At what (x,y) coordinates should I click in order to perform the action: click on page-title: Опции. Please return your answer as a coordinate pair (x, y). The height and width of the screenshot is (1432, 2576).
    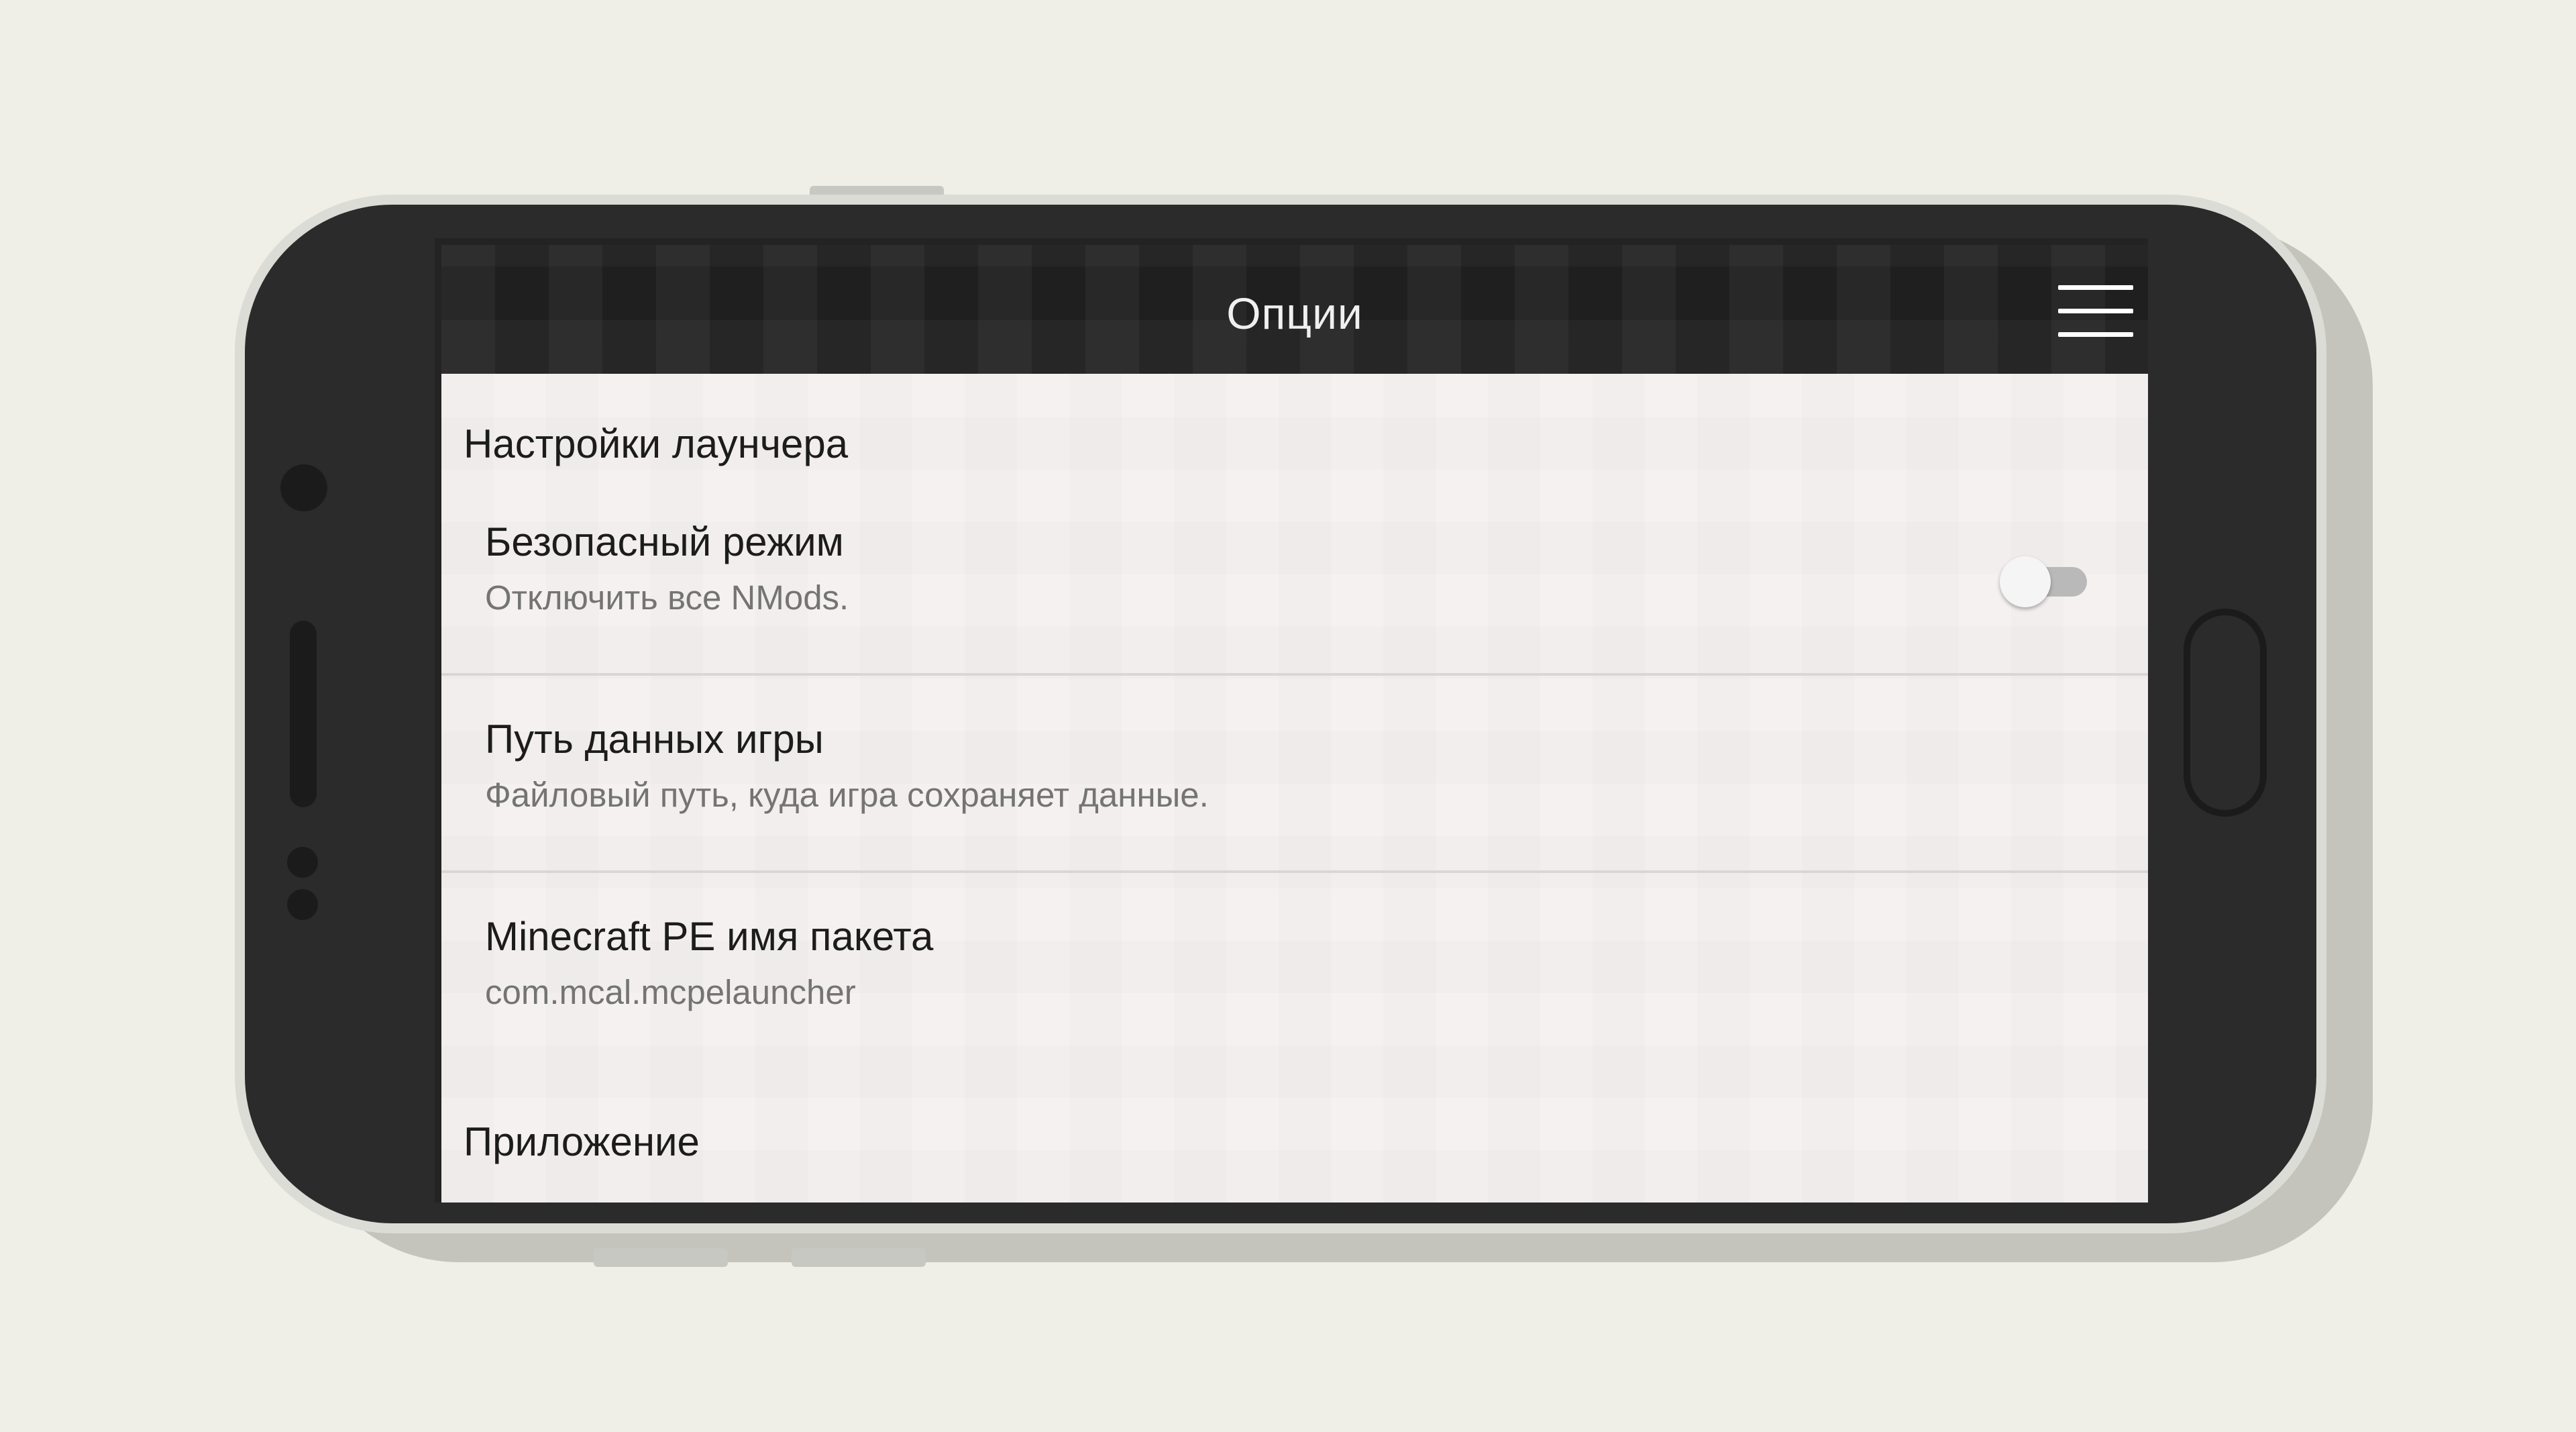
    Looking at the image, I should click on (1294, 313).